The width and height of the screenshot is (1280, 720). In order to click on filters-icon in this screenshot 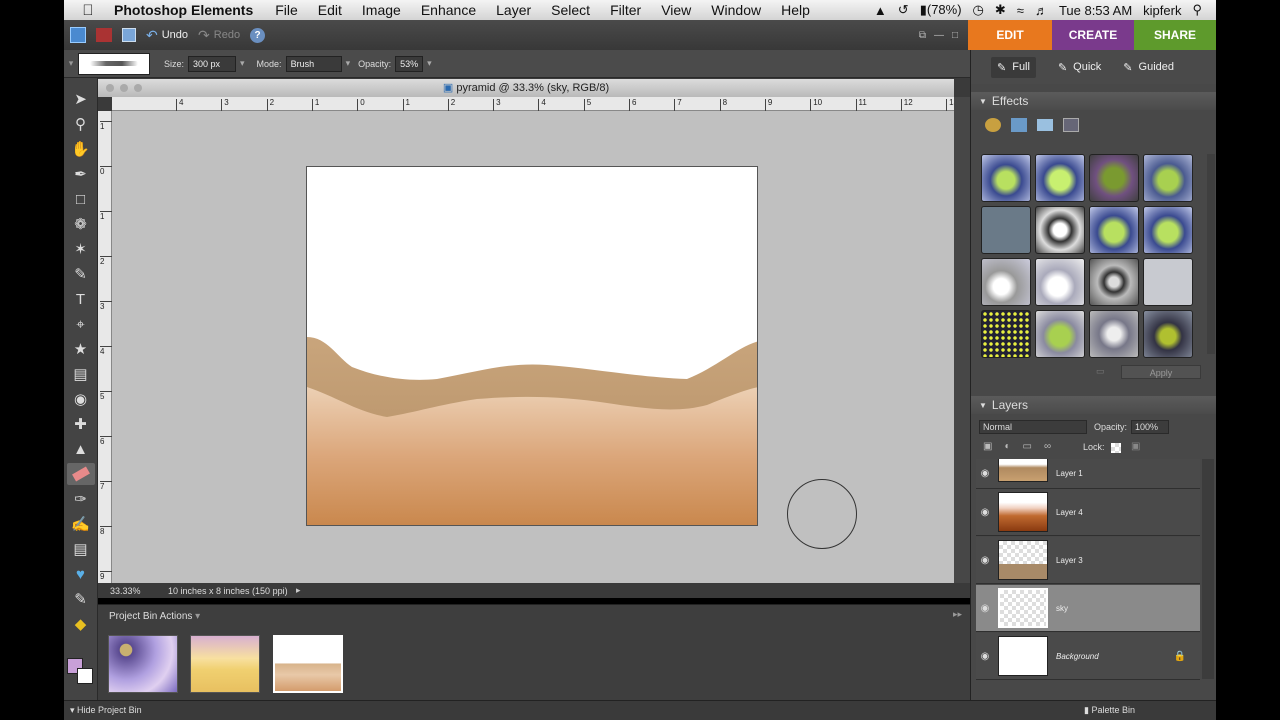, I will do `click(993, 125)`.